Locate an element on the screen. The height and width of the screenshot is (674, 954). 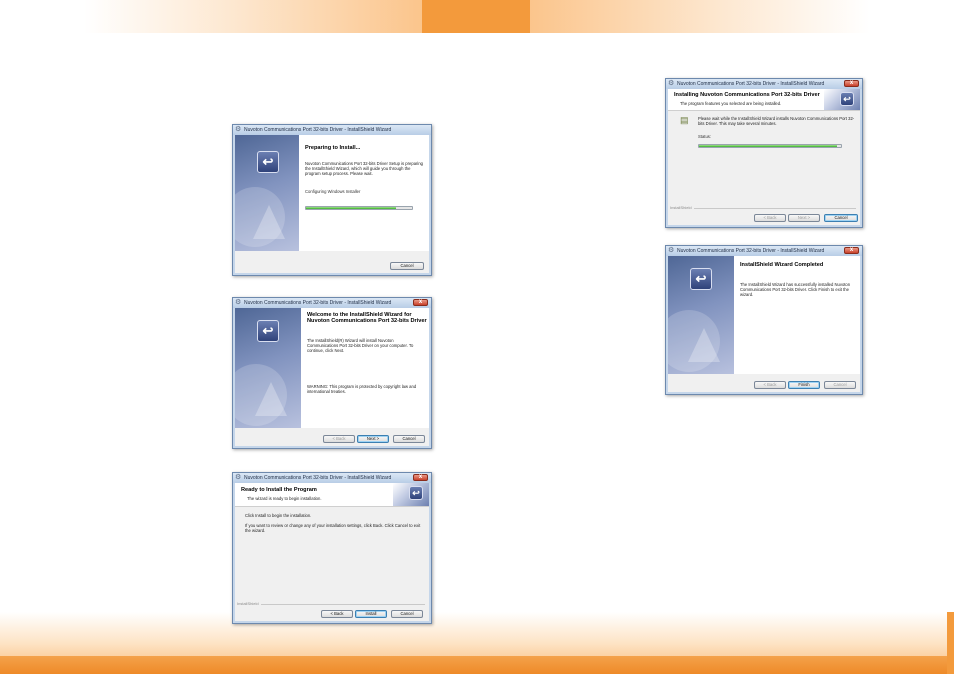
dialog-heading: InstallShield Wizard Completed is located at coordinates (782, 265).